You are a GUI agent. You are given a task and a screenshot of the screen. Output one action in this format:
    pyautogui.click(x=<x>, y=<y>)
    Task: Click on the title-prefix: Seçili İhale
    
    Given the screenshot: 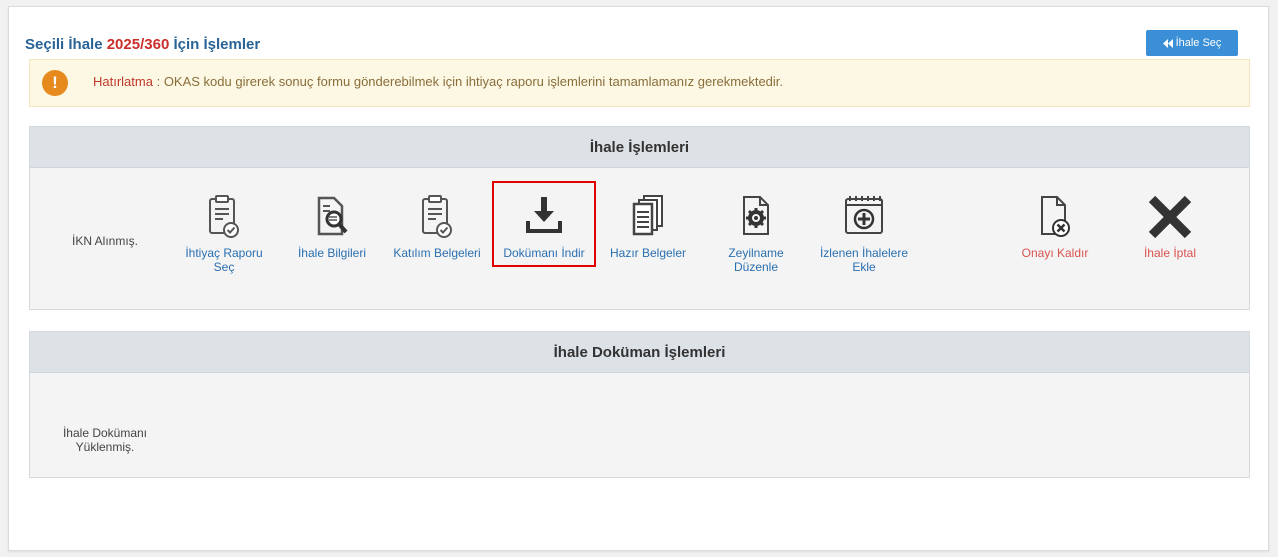 What is the action you would take?
    pyautogui.click(x=64, y=44)
    